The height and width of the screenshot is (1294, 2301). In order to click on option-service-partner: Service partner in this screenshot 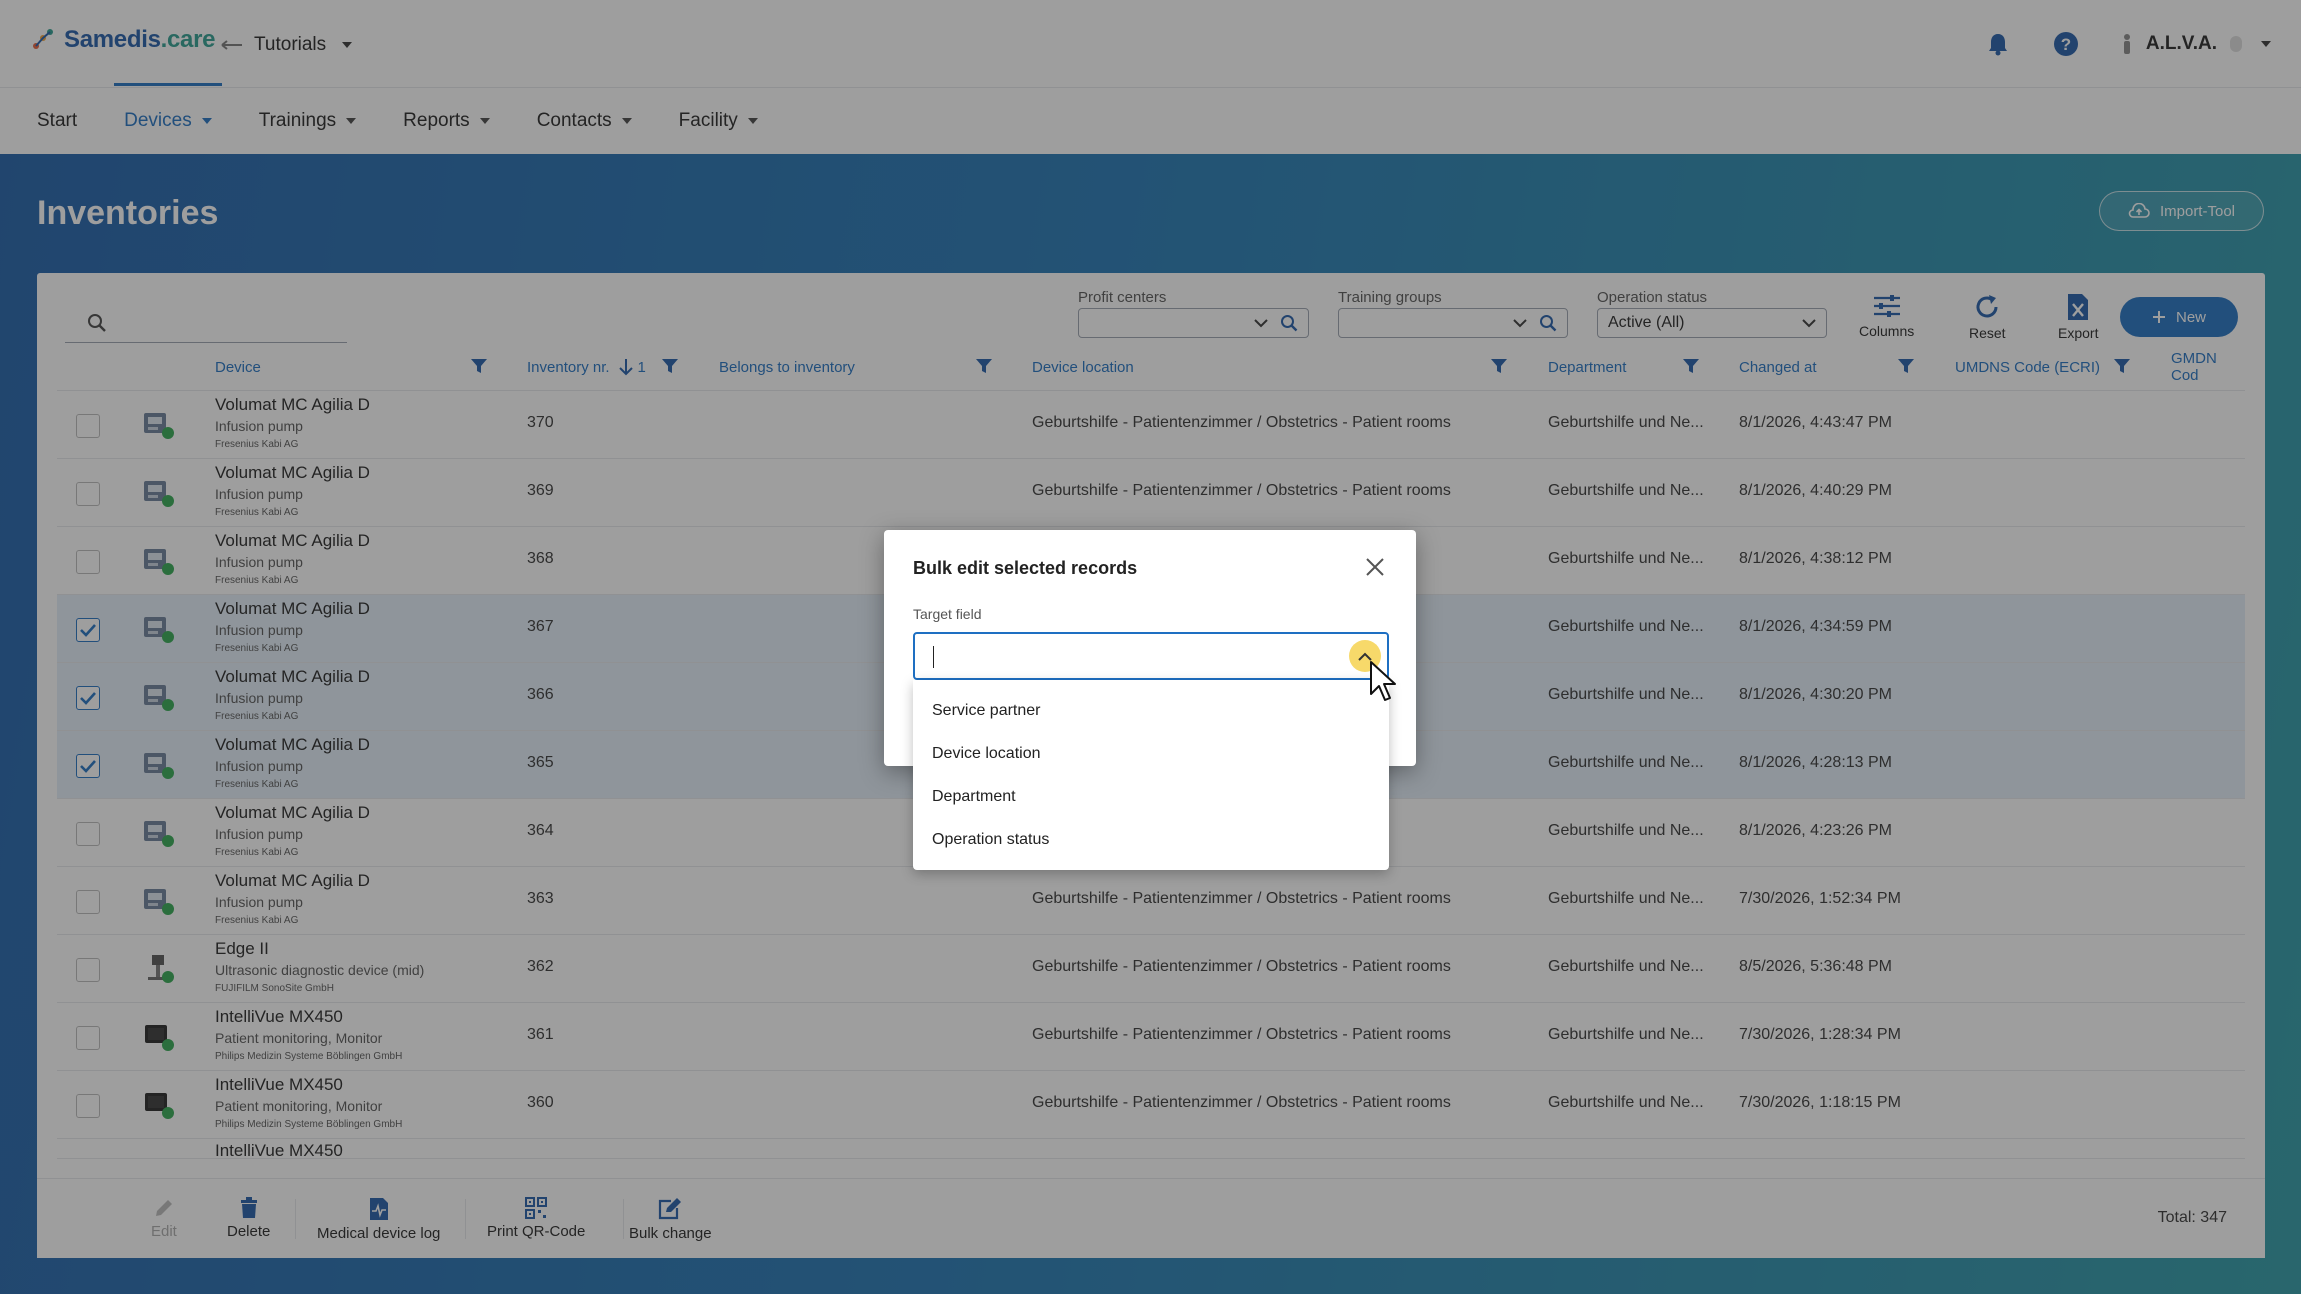, I will do `click(1151, 710)`.